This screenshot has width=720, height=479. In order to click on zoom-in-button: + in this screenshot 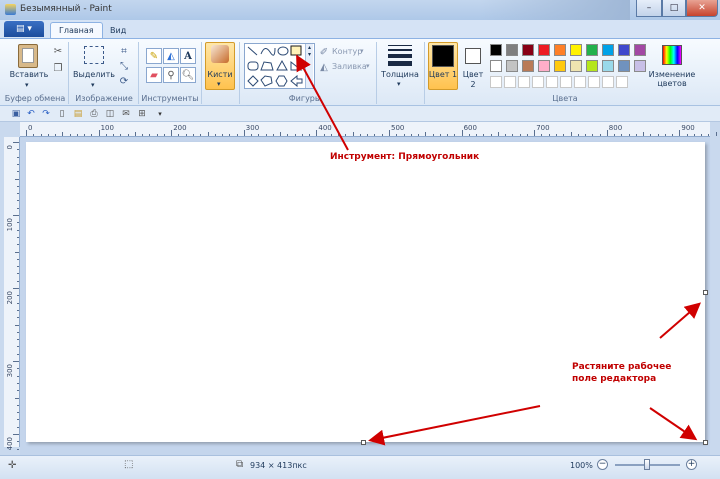, I will do `click(691, 464)`.